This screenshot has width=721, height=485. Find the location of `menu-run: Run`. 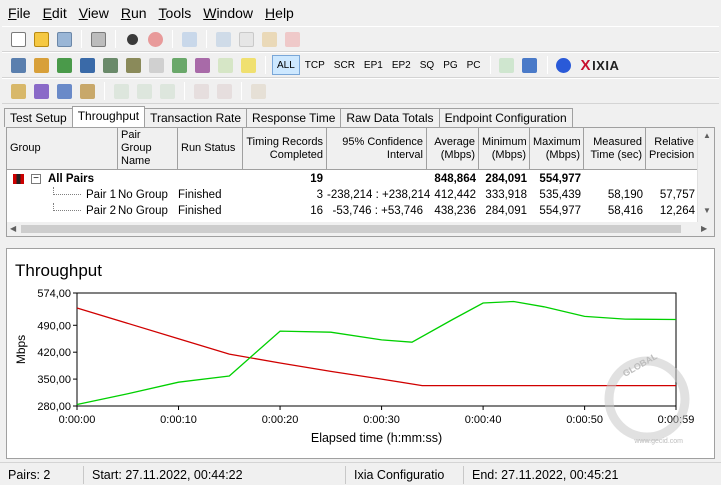

menu-run: Run is located at coordinates (136, 13).